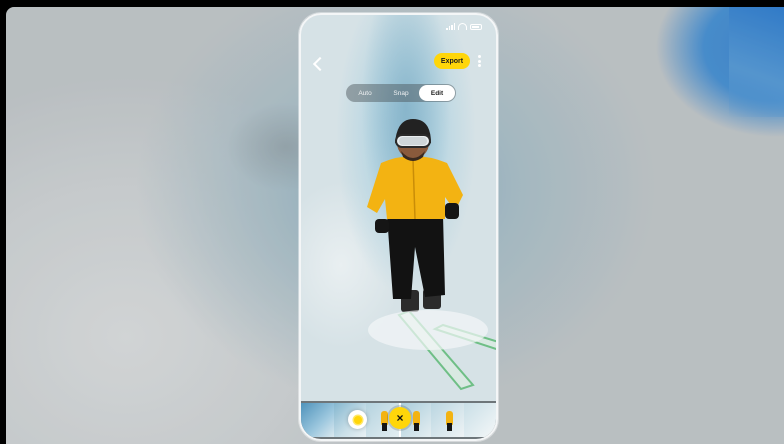 This screenshot has width=784, height=444. I want to click on skier-video-frame, so click(431, 255).